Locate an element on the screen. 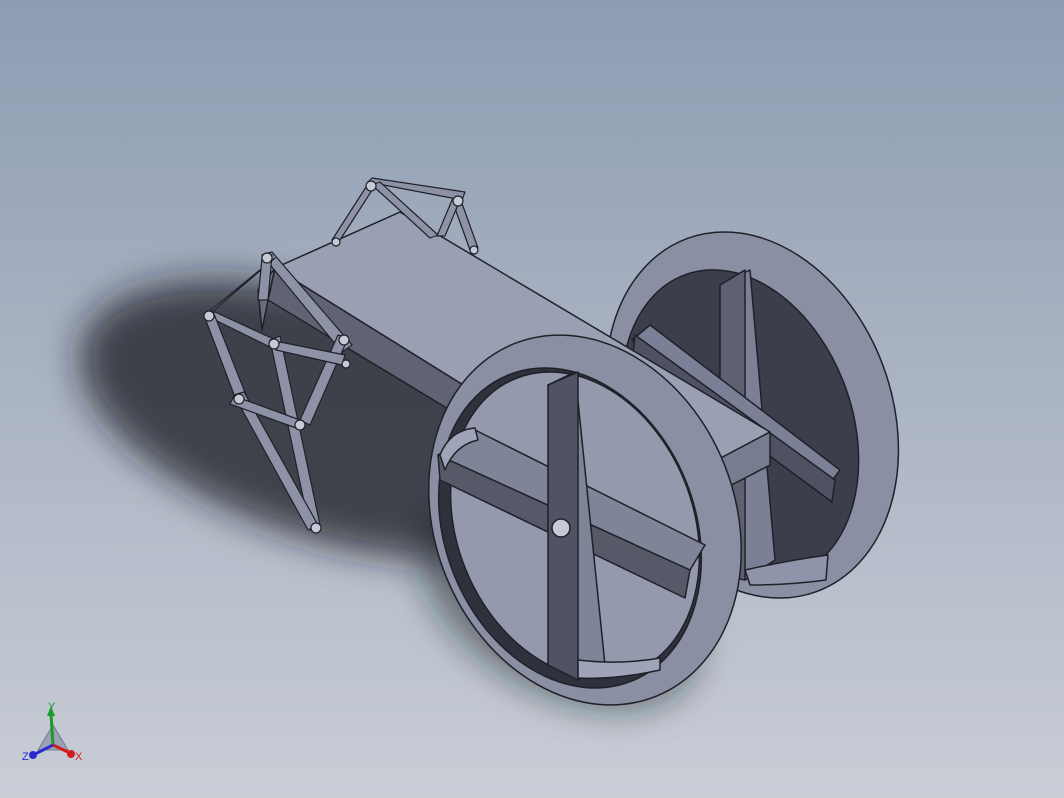 The height and width of the screenshot is (798, 1064). x-axis-label: X is located at coordinates (79, 757).